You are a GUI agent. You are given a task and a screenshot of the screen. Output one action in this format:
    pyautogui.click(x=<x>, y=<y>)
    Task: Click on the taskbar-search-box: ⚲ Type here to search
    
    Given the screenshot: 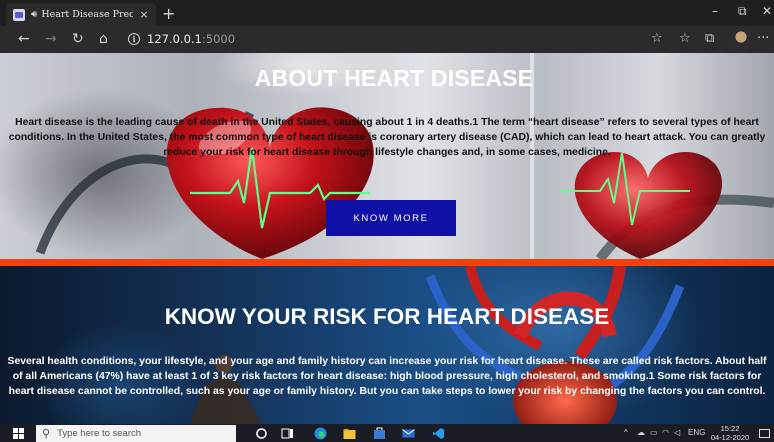 What is the action you would take?
    pyautogui.click(x=136, y=433)
    